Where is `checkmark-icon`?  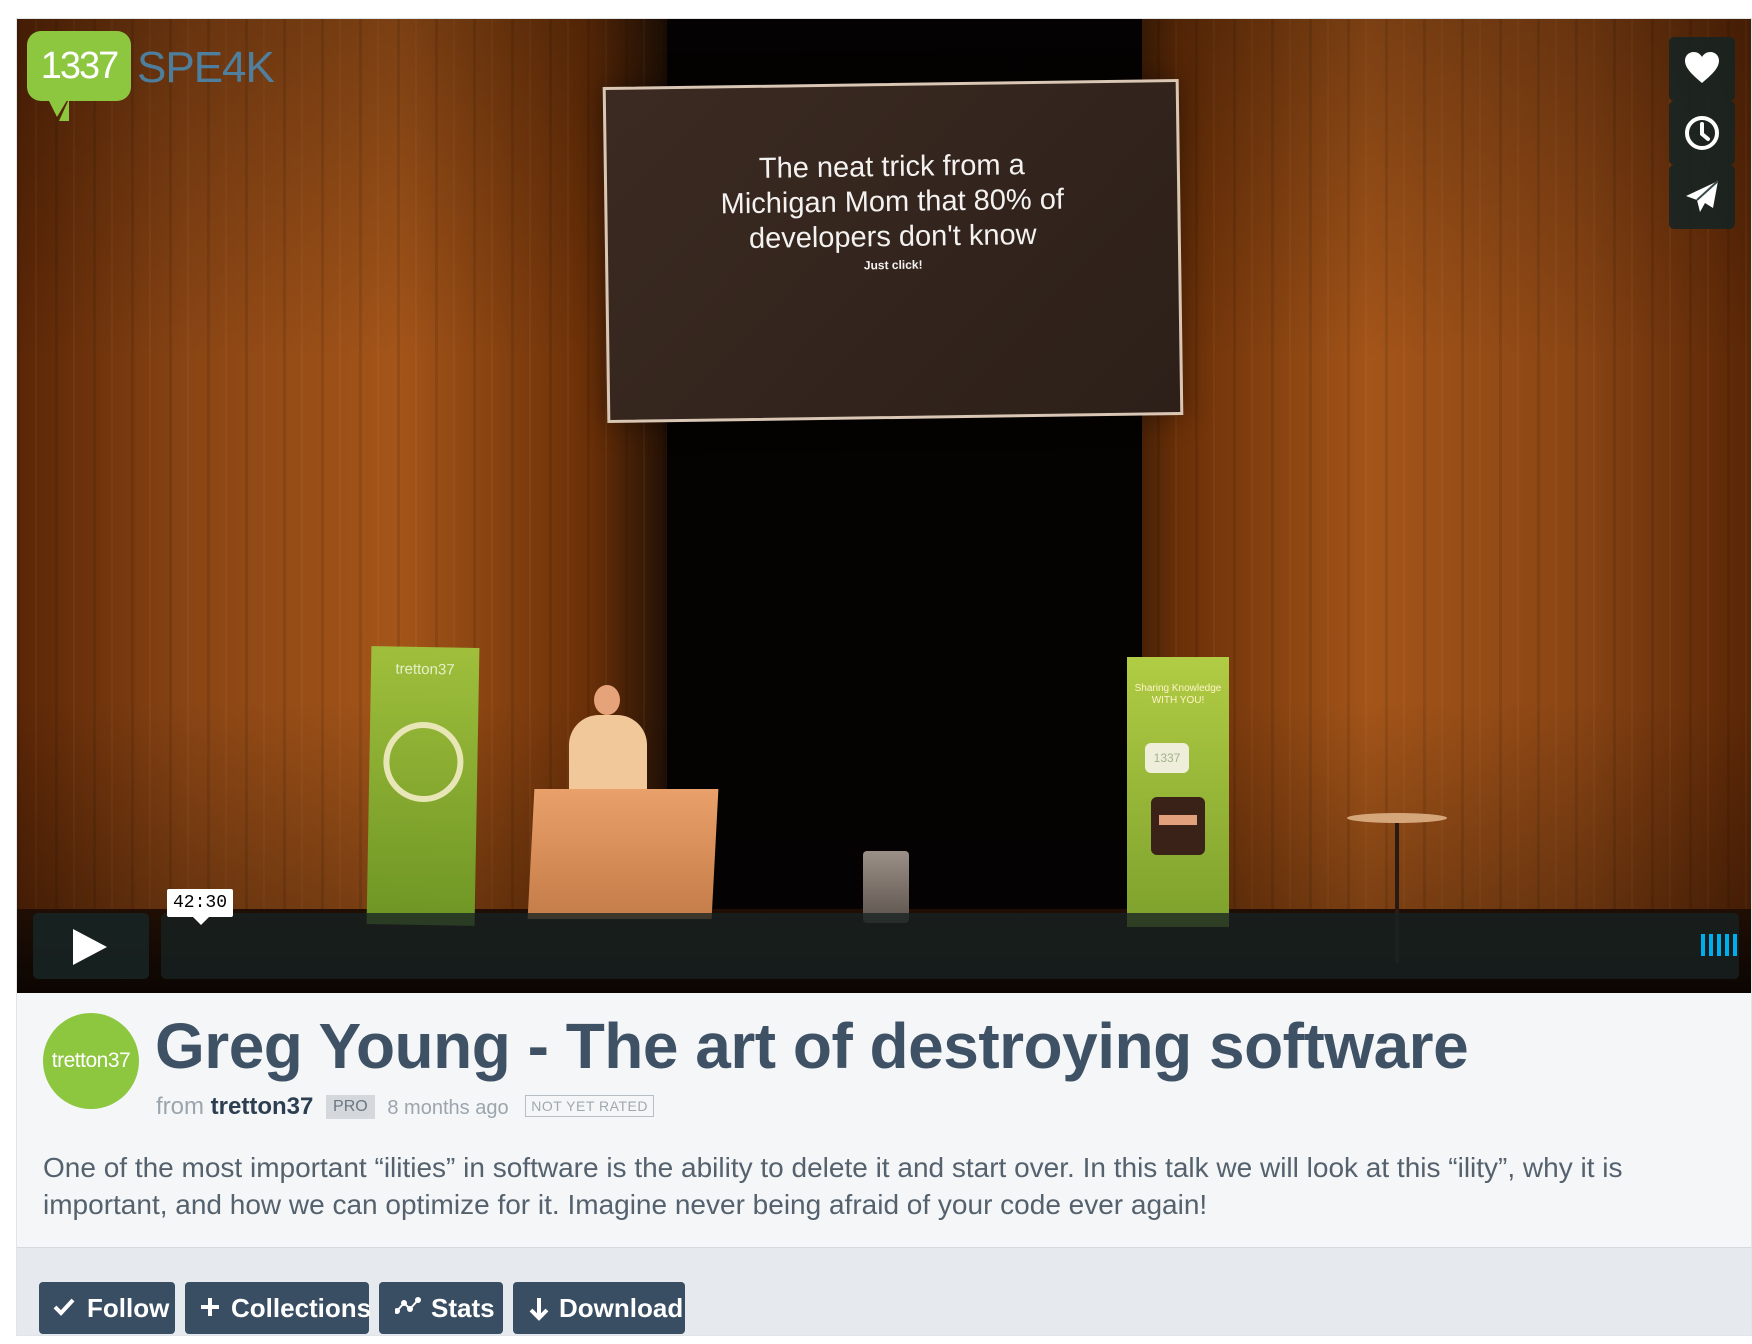 checkmark-icon is located at coordinates (64, 1307).